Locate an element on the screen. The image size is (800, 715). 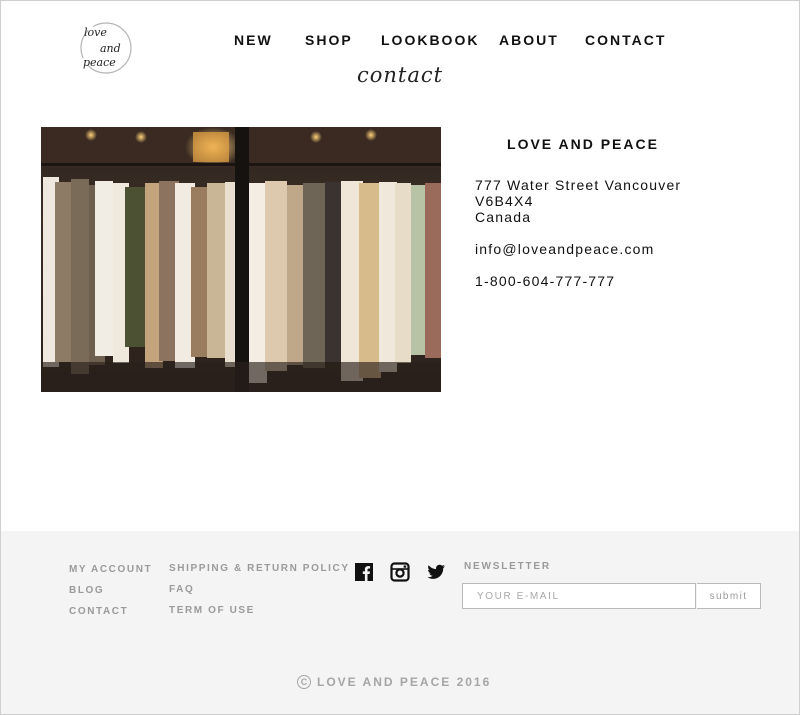
svg-text: peace is located at coordinates (99, 62).